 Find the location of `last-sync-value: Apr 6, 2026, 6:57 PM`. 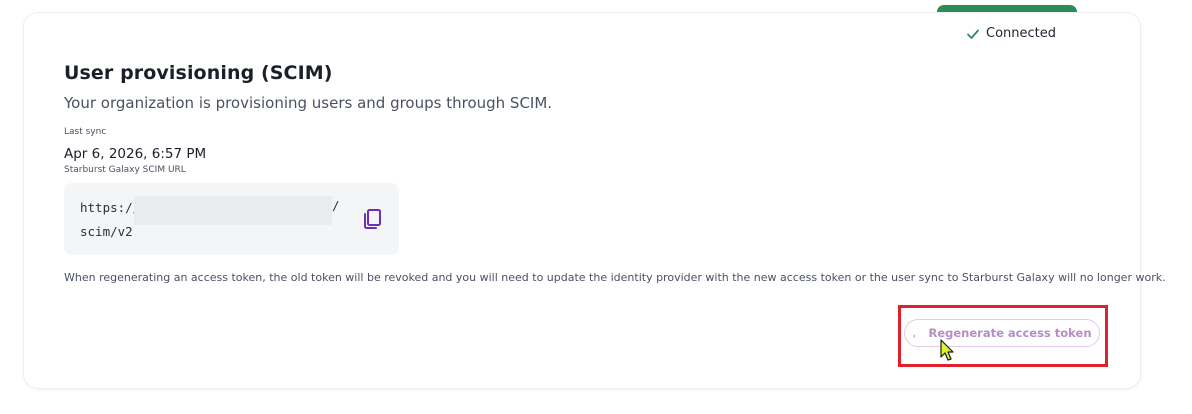

last-sync-value: Apr 6, 2026, 6:57 PM is located at coordinates (135, 154).